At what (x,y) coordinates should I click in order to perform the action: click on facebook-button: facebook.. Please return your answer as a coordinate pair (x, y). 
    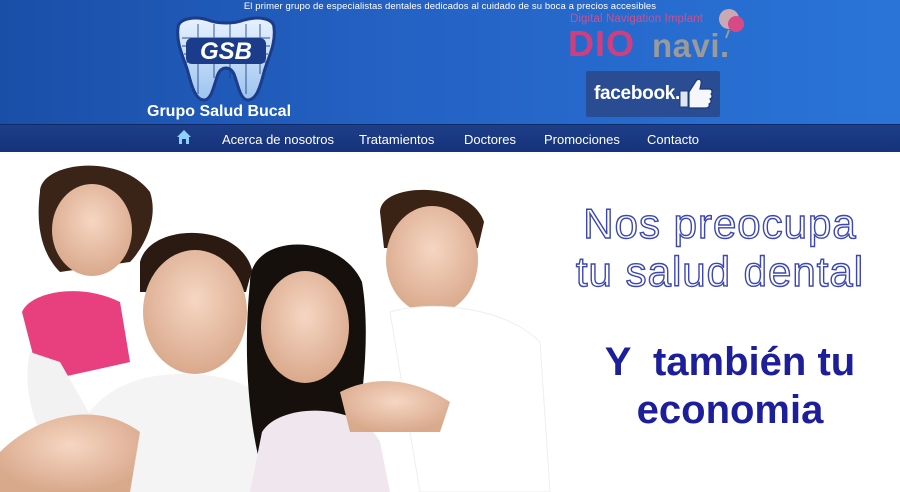
    Looking at the image, I should click on (653, 94).